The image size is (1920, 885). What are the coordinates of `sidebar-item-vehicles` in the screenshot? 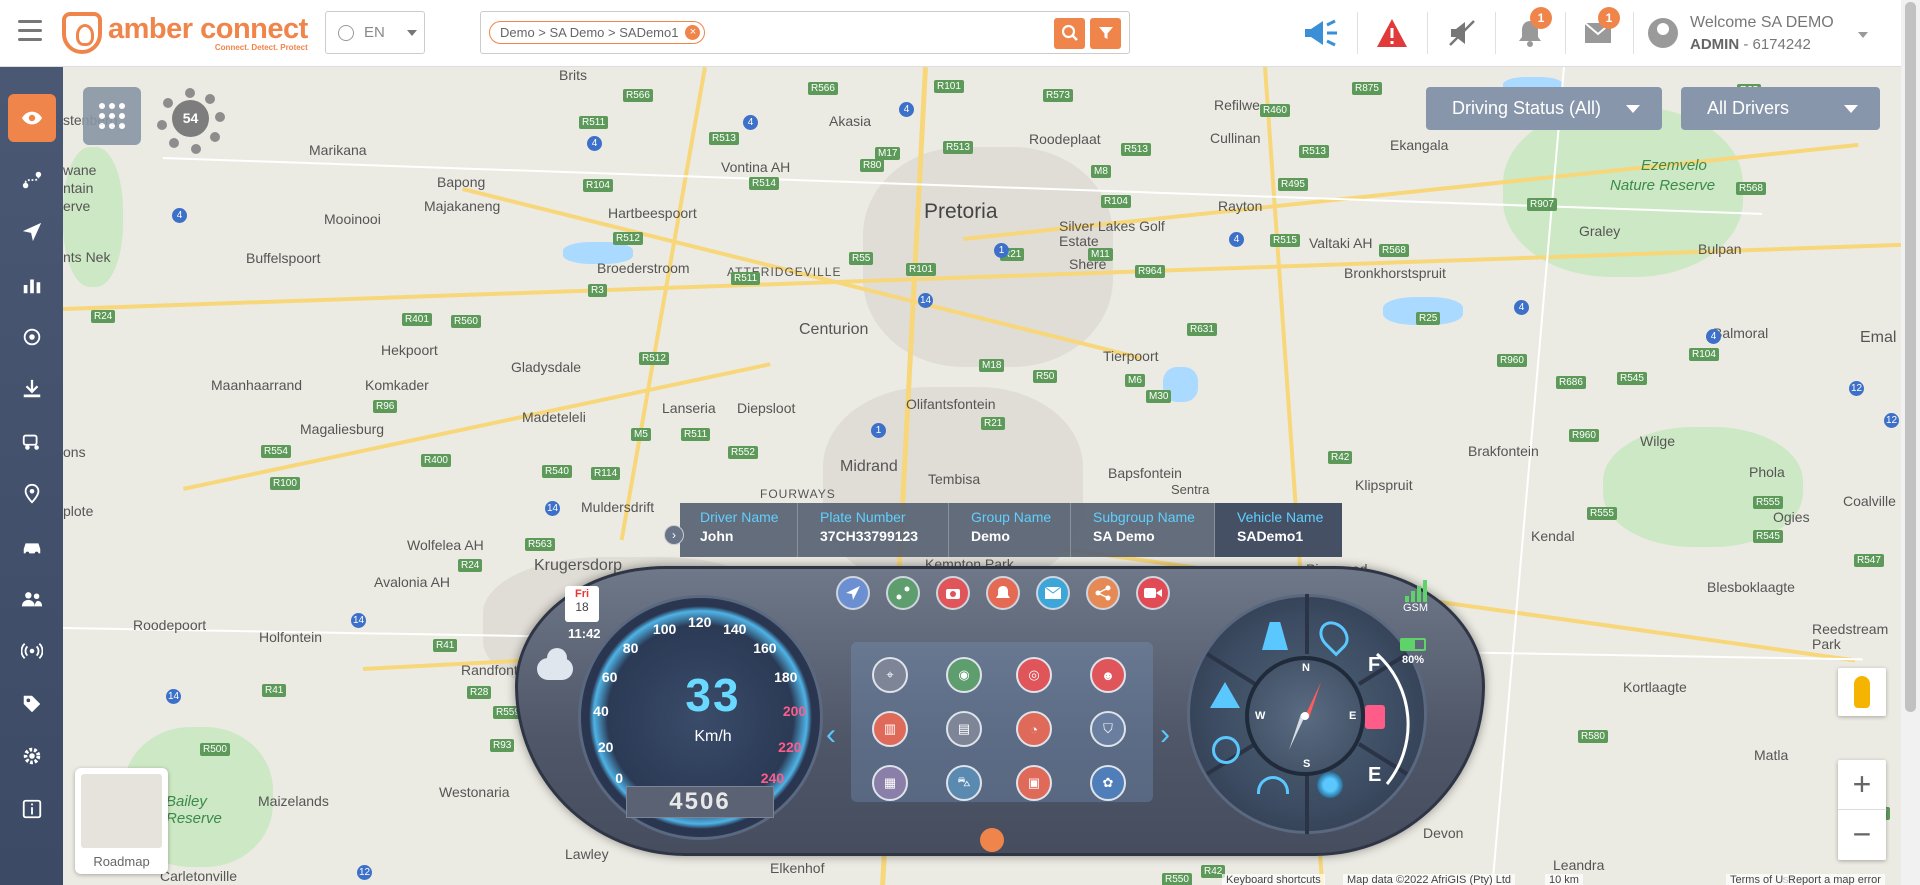 It's located at (31, 547).